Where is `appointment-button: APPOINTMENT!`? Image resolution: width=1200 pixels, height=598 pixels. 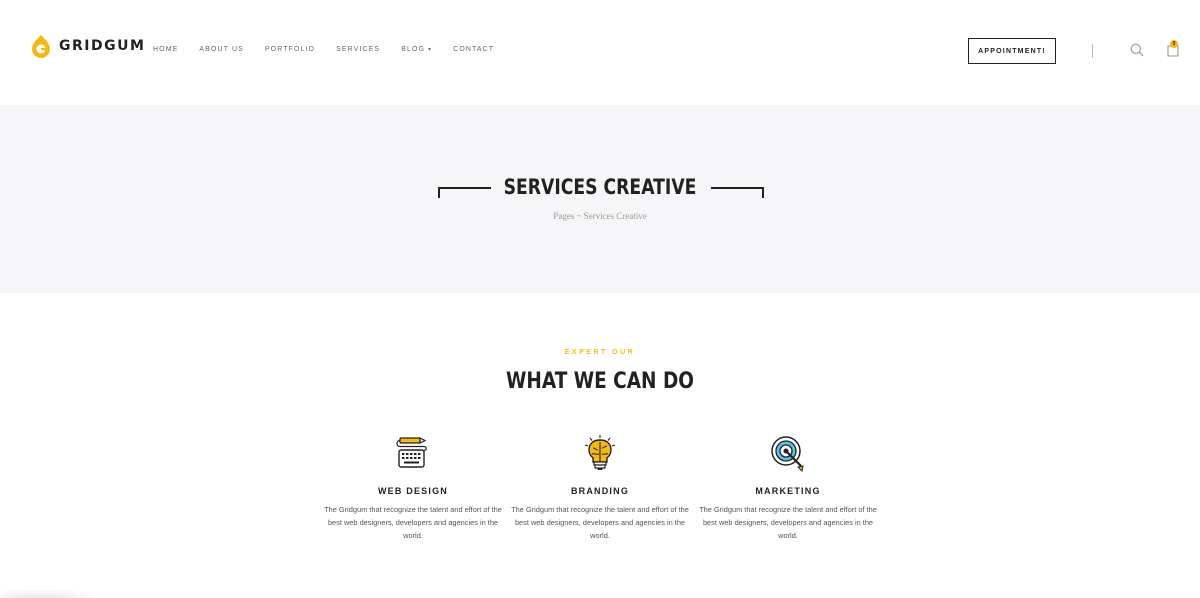 appointment-button: APPOINTMENT! is located at coordinates (1012, 51).